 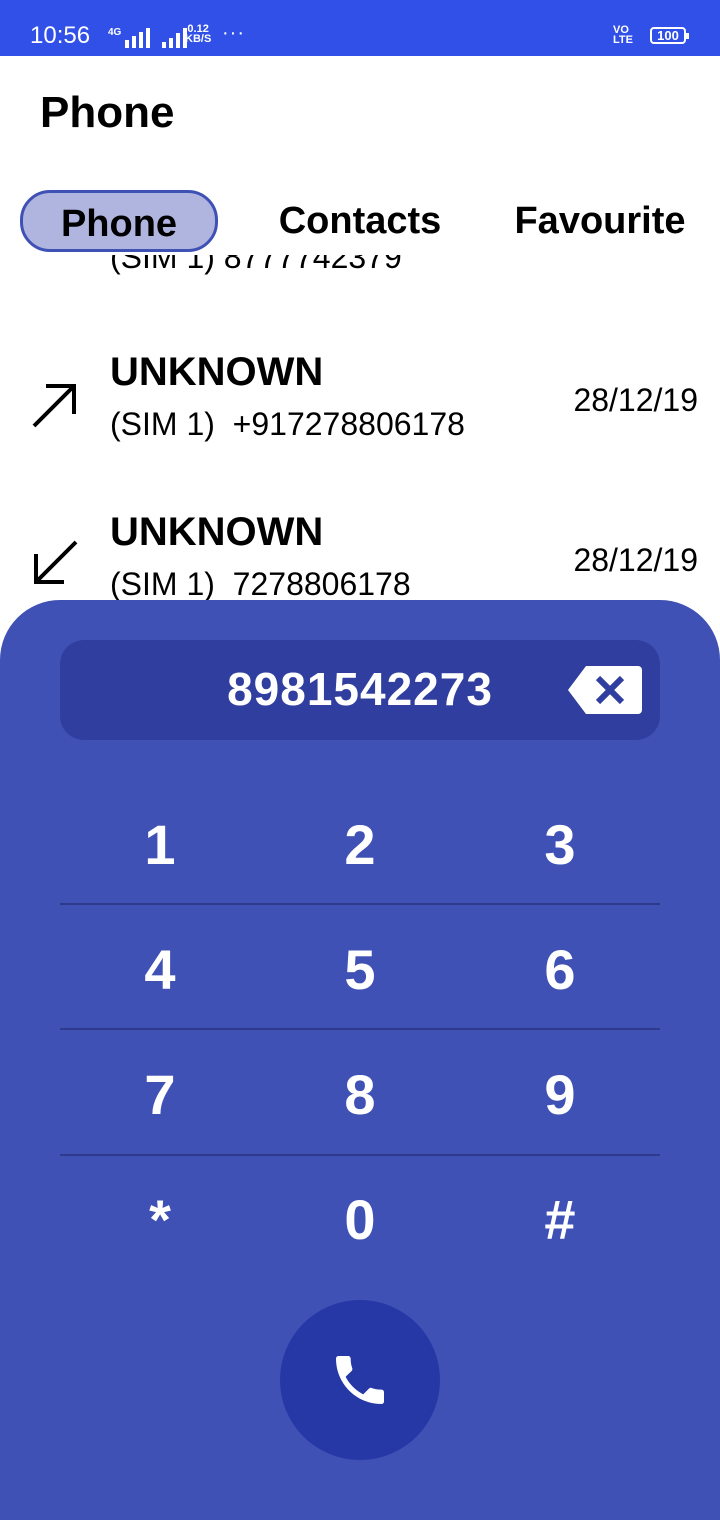 What do you see at coordinates (360, 221) in the screenshot?
I see `tab-contacts: Contacts` at bounding box center [360, 221].